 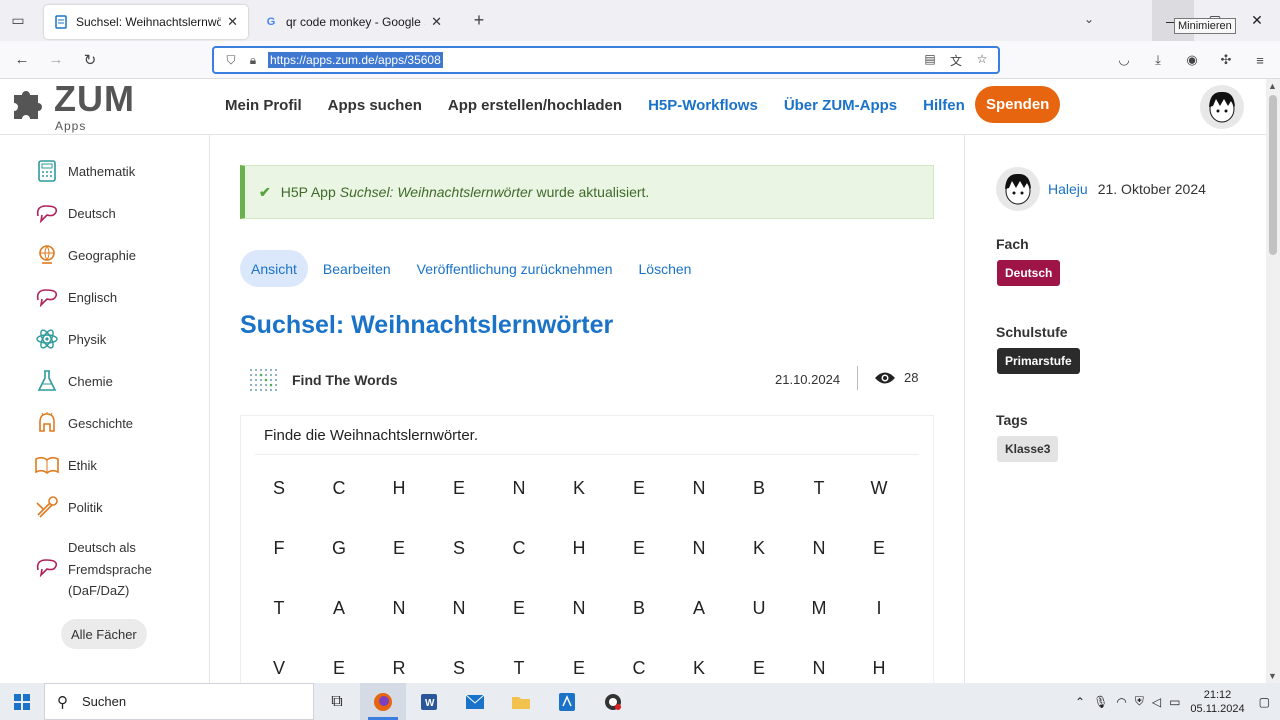 What do you see at coordinates (73, 381) in the screenshot?
I see `sidebar-item-chemie: Chemie` at bounding box center [73, 381].